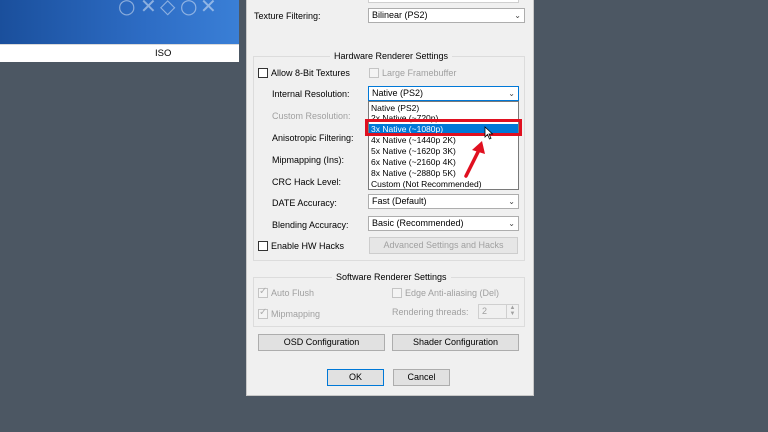  I want to click on game-list-window: ○ ✕ ◇ ○ ✕ ISO, so click(119, 31).